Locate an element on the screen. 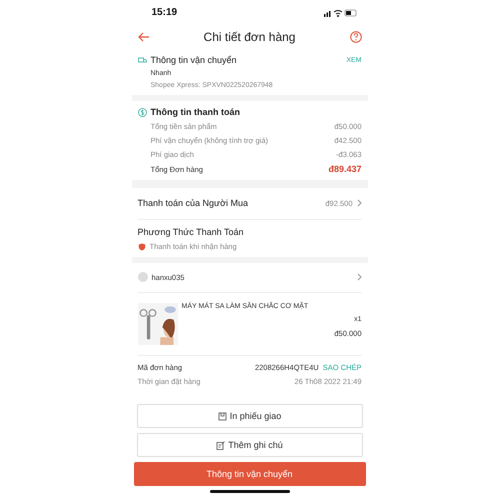 The width and height of the screenshot is (499, 499). back-arrow-icon is located at coordinates (144, 37).